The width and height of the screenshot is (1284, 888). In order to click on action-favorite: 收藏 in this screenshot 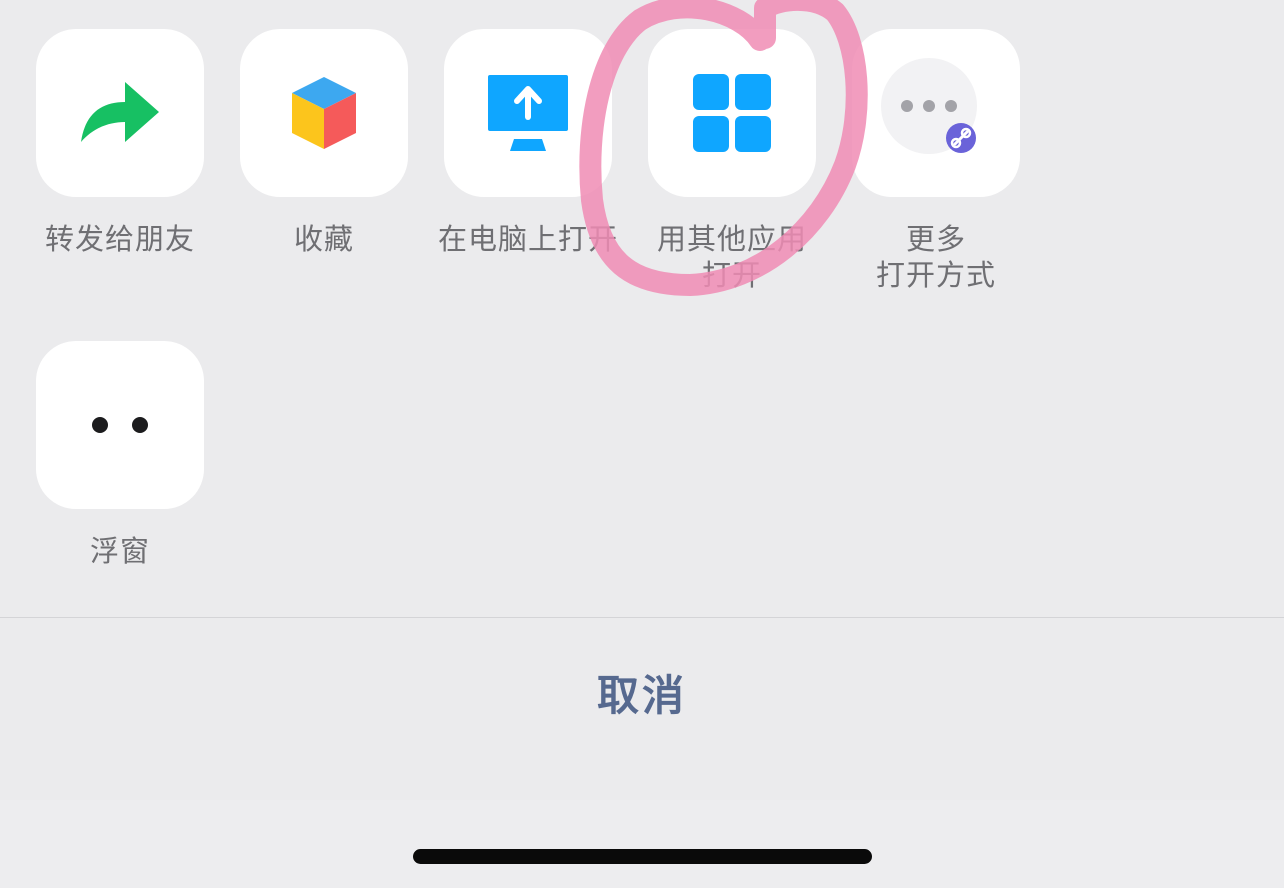, I will do `click(324, 143)`.